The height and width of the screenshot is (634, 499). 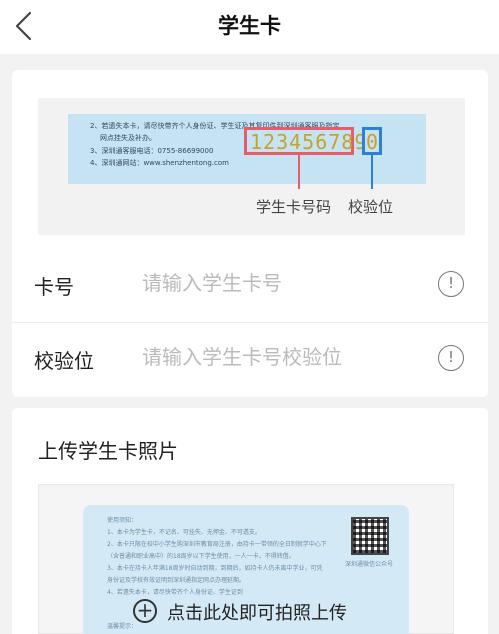 What do you see at coordinates (370, 536) in the screenshot?
I see `qr-code-icon` at bounding box center [370, 536].